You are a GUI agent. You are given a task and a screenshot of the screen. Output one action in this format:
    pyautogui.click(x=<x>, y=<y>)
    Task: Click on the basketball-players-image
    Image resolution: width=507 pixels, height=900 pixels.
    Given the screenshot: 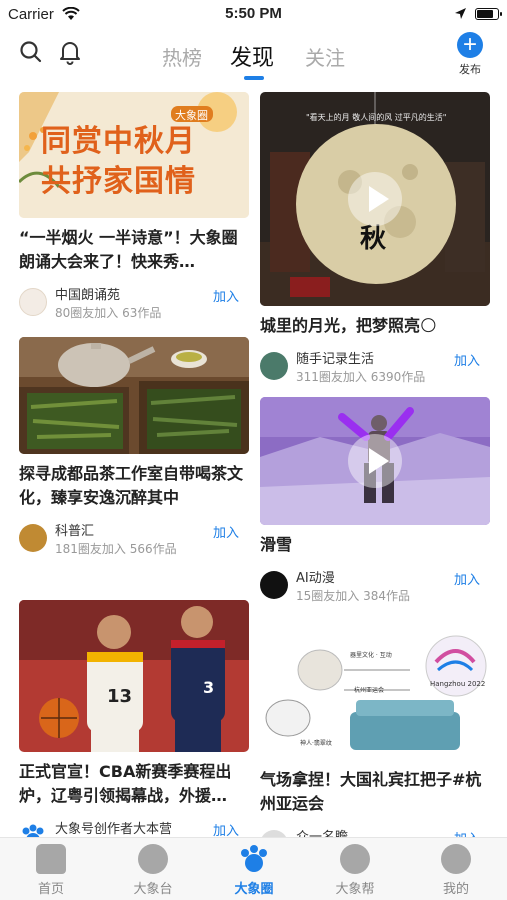 What is the action you would take?
    pyautogui.click(x=134, y=676)
    